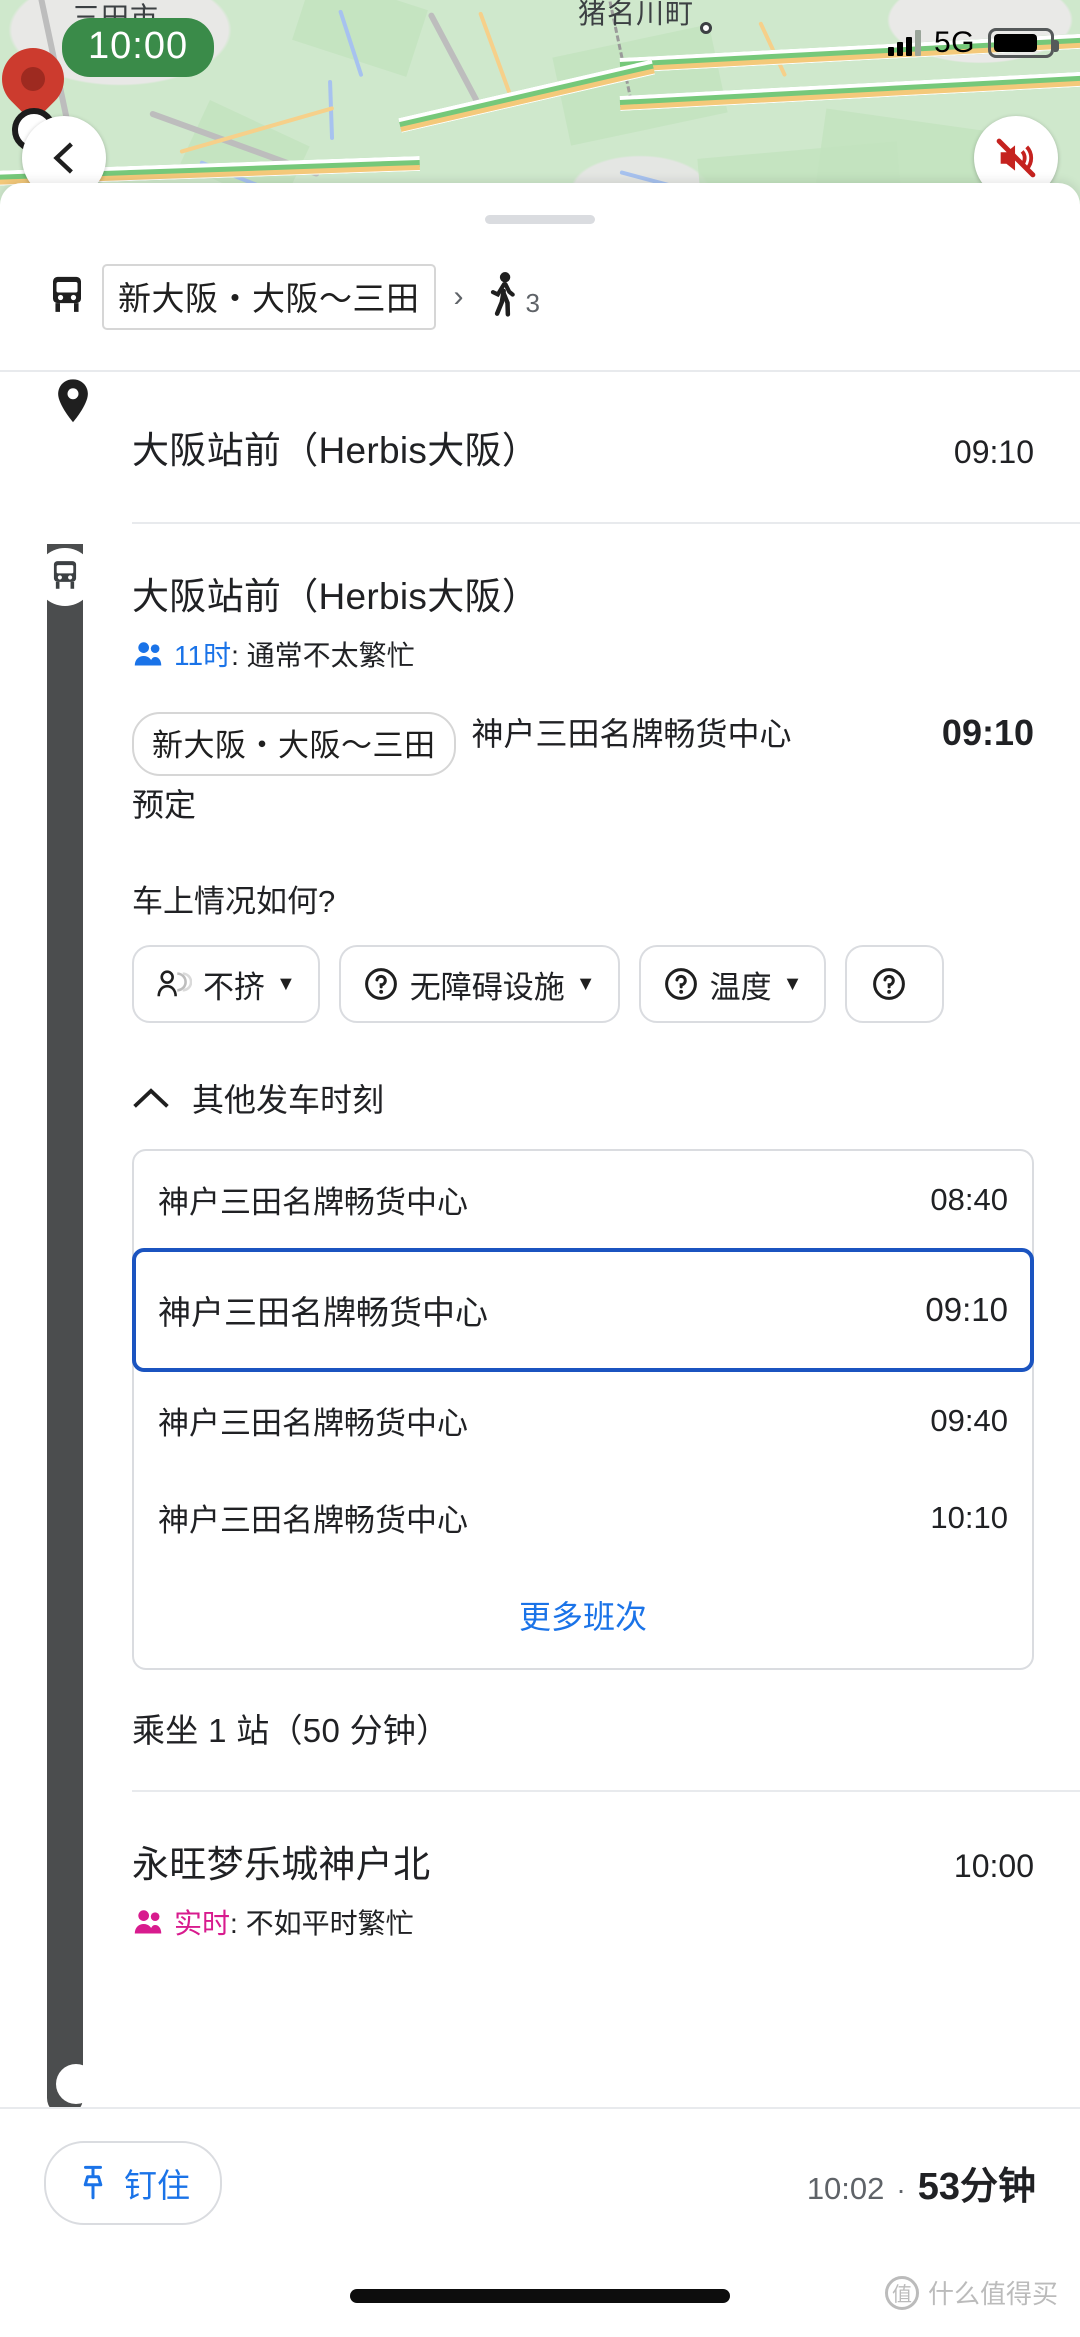  I want to click on feedback-chip-row: 不挤 ▼ 无障碍设施 ▼ 温度 ▼, so click(583, 984).